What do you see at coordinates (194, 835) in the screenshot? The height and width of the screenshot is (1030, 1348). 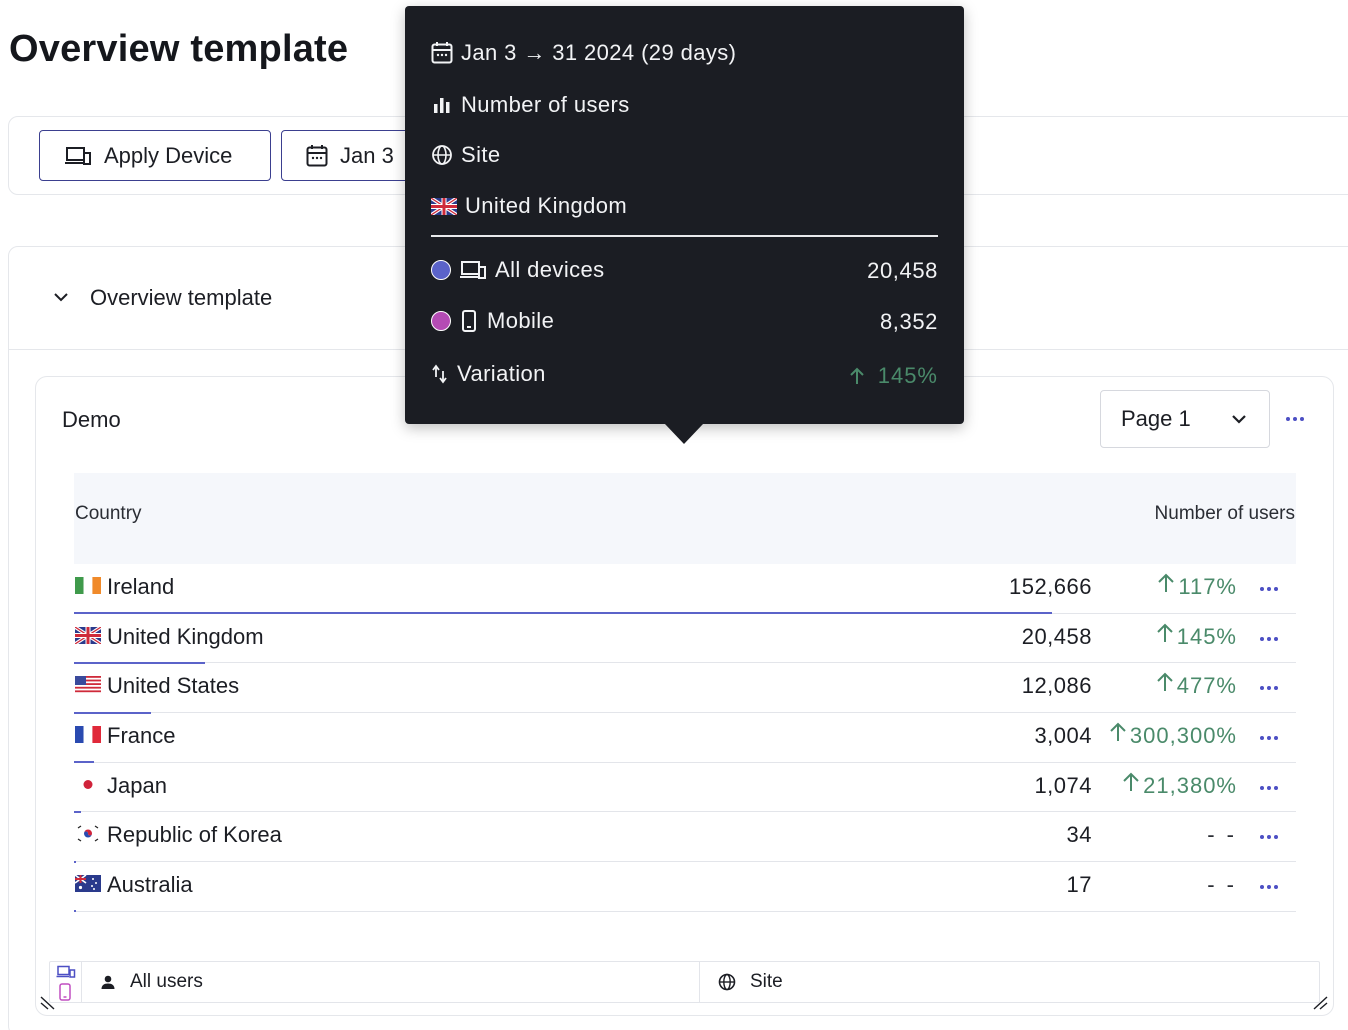 I see `country-name: Republic of Korea` at bounding box center [194, 835].